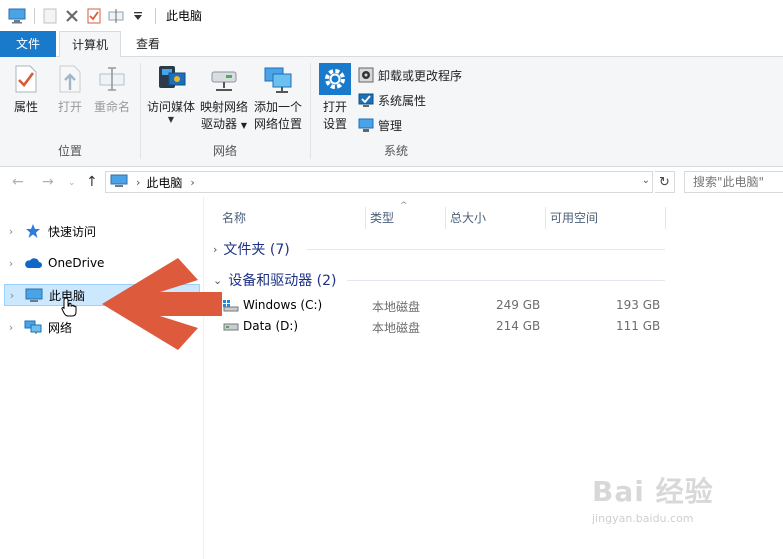 Image resolution: width=783 pixels, height=559 pixels. Describe the element at coordinates (224, 124) in the screenshot. I see `map-drive-label-2: 驱动器 ▼` at that location.